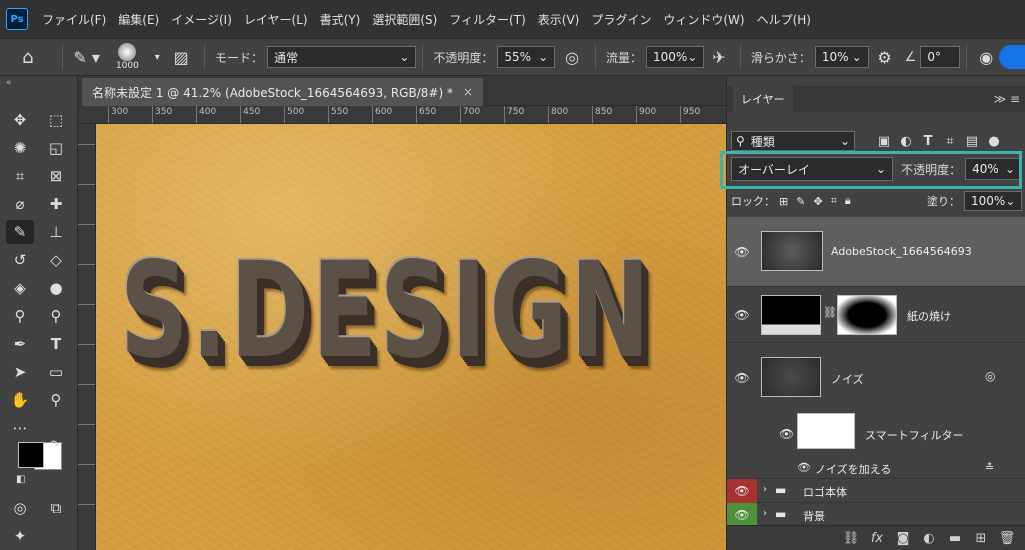  What do you see at coordinates (817, 201) in the screenshot?
I see `lock-position-icon: ✥` at bounding box center [817, 201].